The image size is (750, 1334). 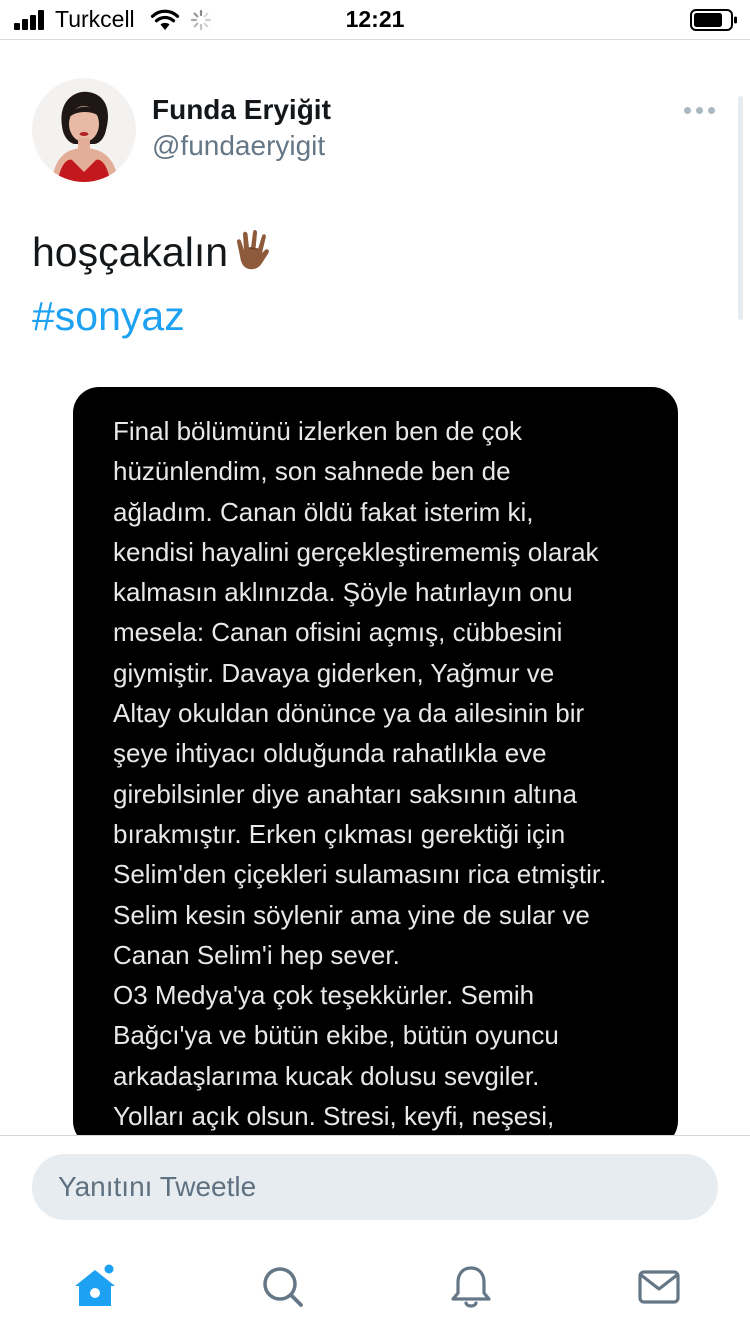 What do you see at coordinates (283, 1287) in the screenshot?
I see `search-icon` at bounding box center [283, 1287].